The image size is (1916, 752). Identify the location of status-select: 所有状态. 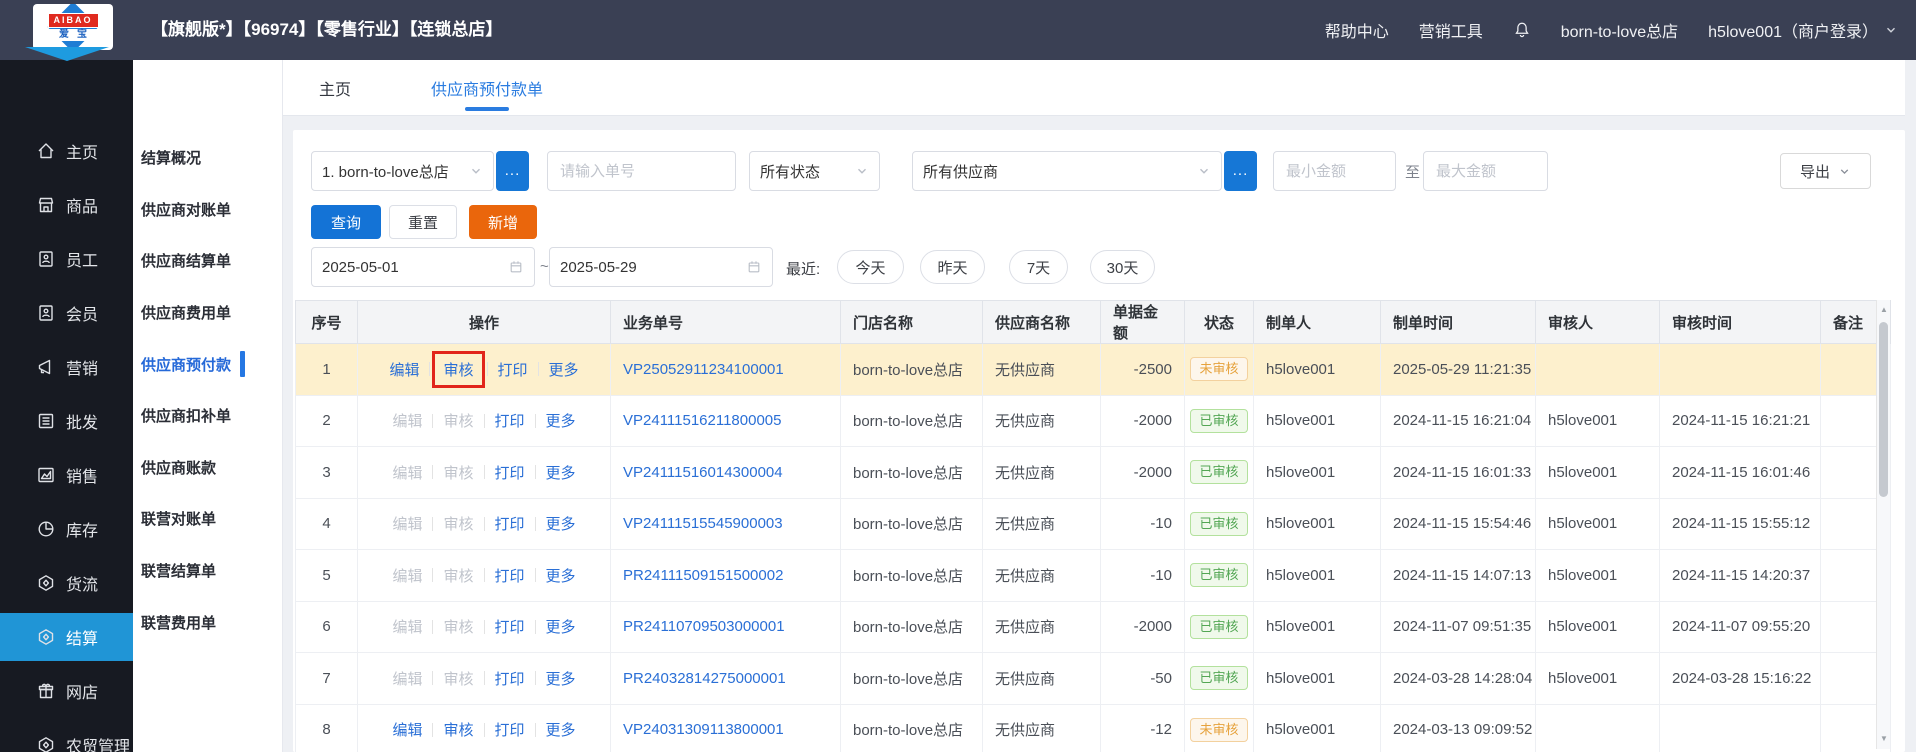
(814, 171).